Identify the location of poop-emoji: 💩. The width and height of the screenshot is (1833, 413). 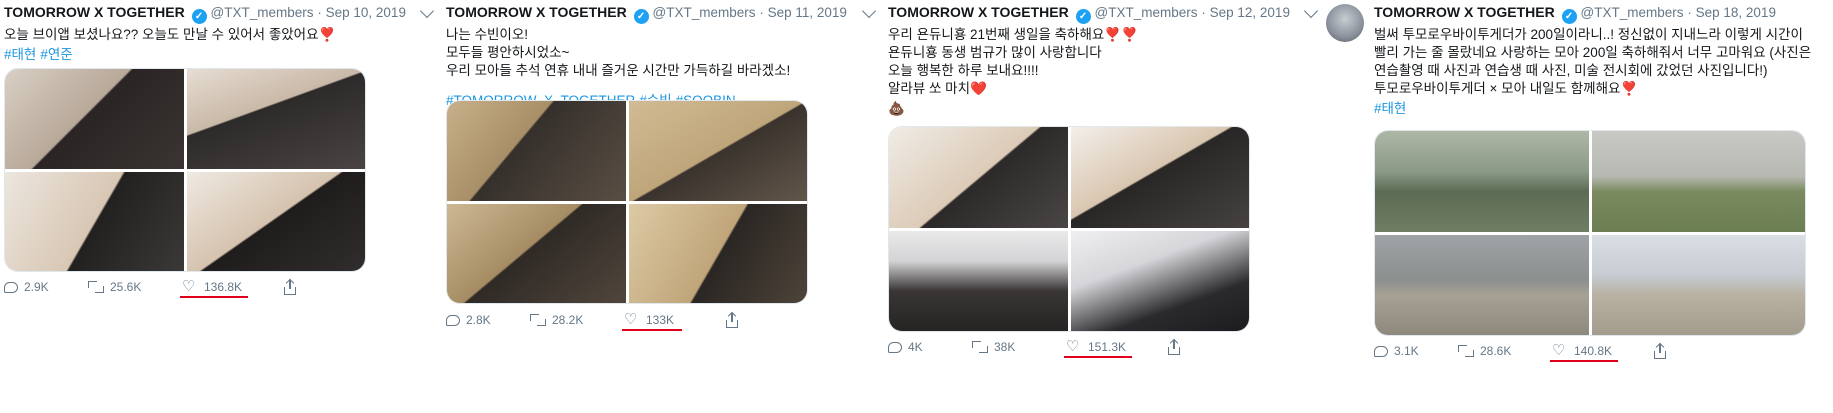
(896, 108).